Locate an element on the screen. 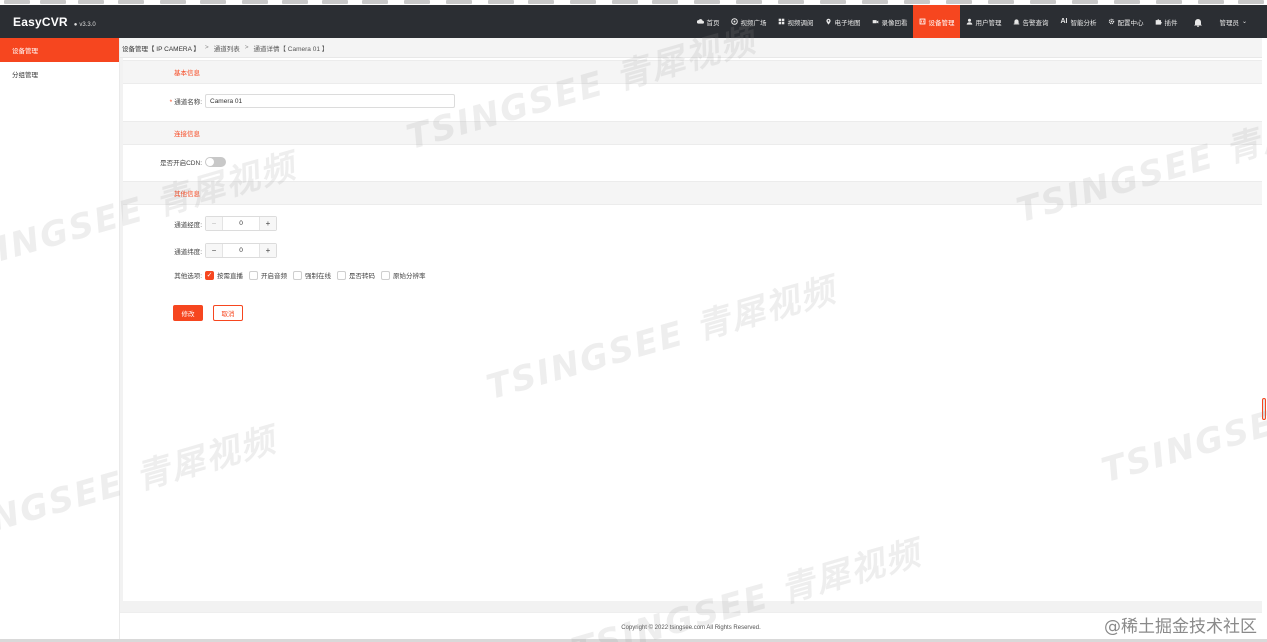 Image resolution: width=1267 pixels, height=642 pixels. nav-map: 电子地图 is located at coordinates (842, 21).